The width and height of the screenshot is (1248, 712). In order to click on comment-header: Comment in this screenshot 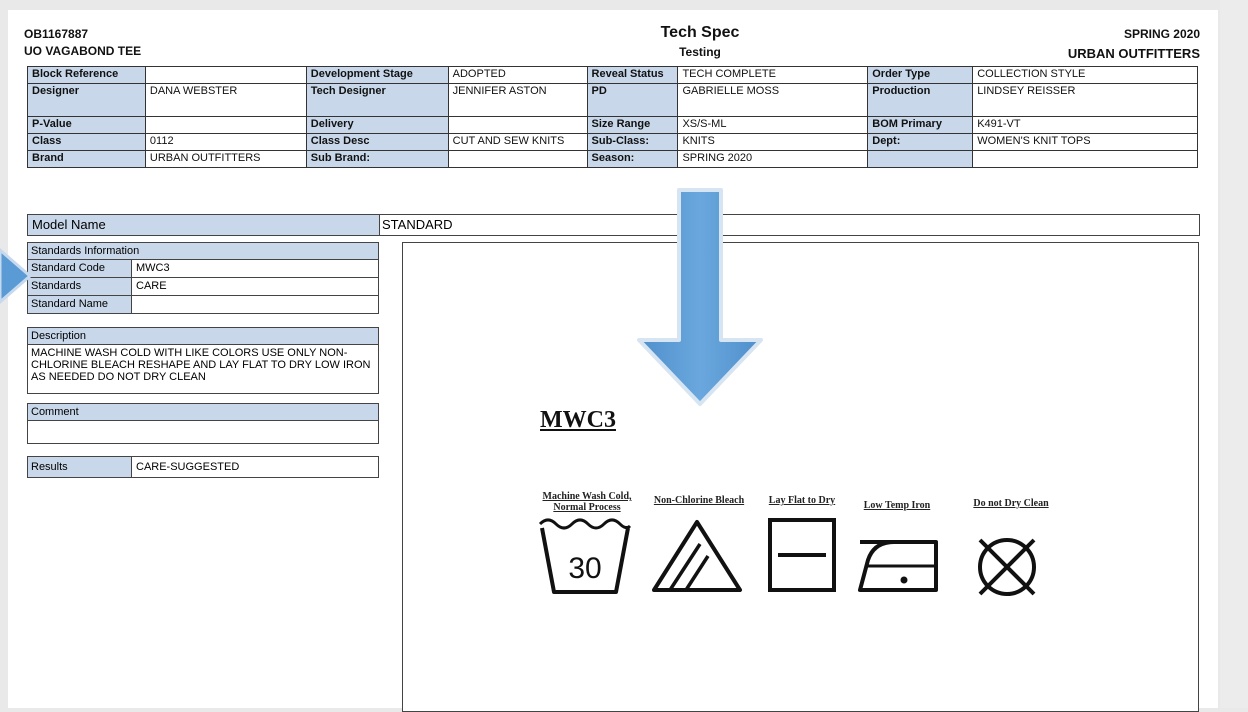, I will do `click(203, 412)`.